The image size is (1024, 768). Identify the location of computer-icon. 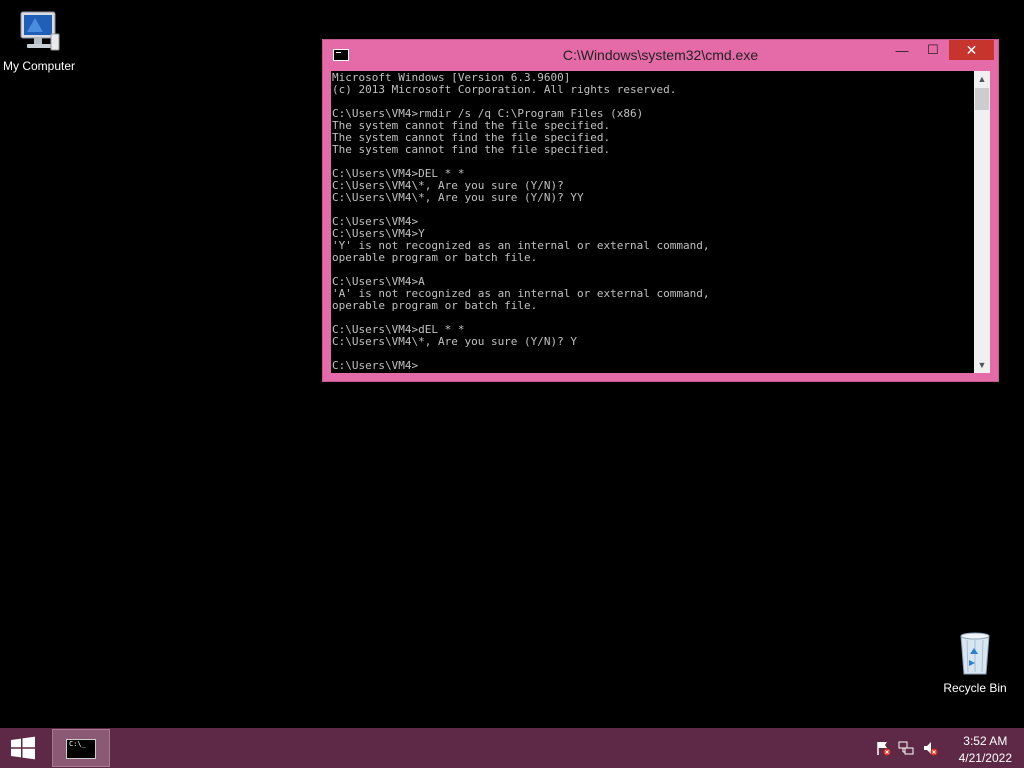
(40, 31).